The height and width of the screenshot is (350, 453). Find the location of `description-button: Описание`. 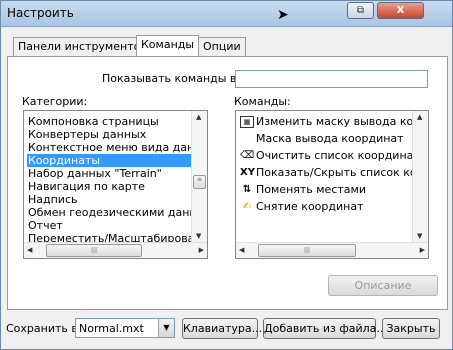

description-button: Описание is located at coordinates (383, 285).